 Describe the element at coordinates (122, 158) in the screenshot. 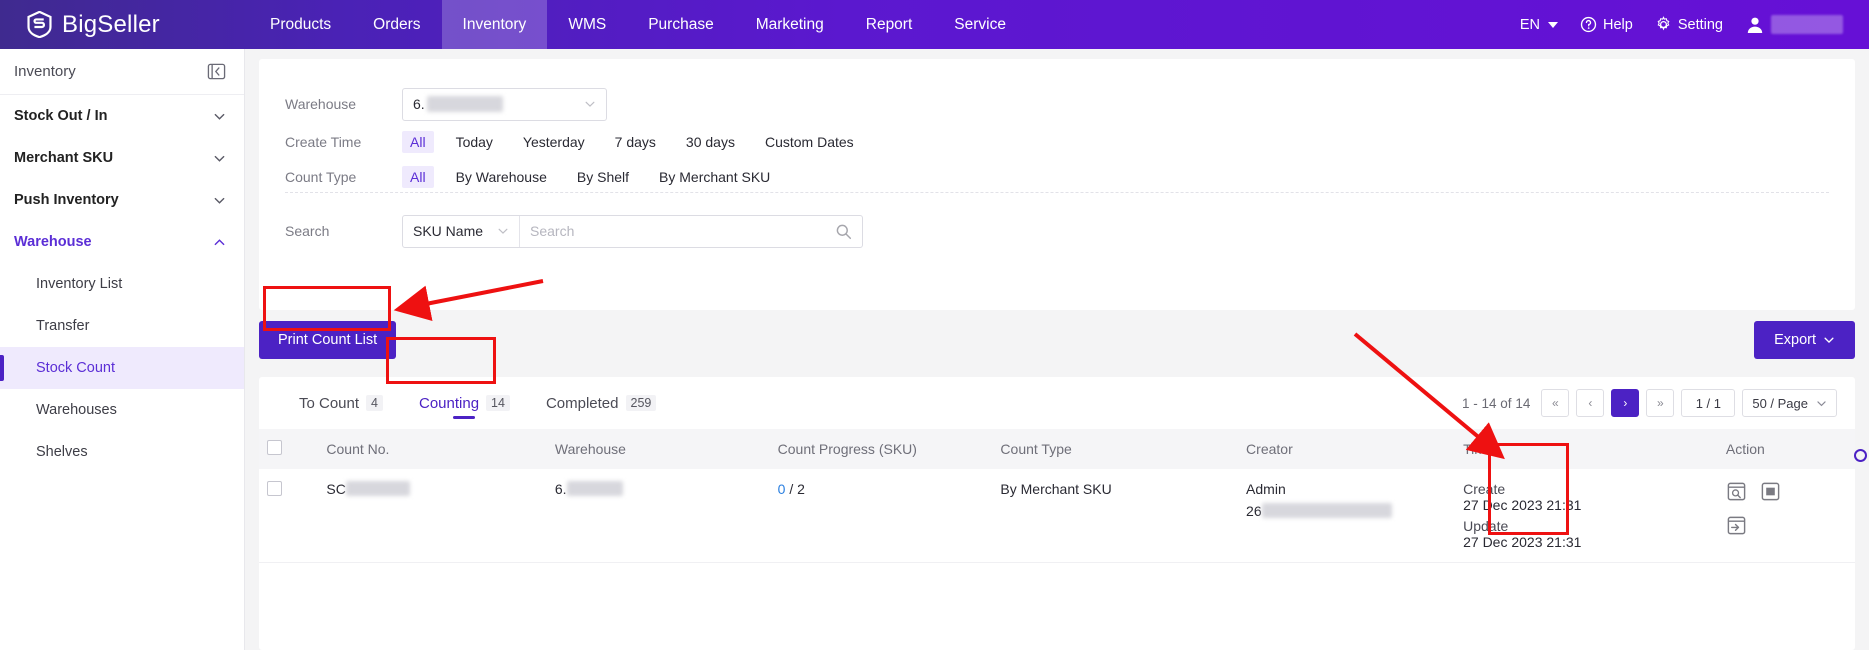

I see `sidebar-item-merchant-sku: Merchant SKU` at that location.